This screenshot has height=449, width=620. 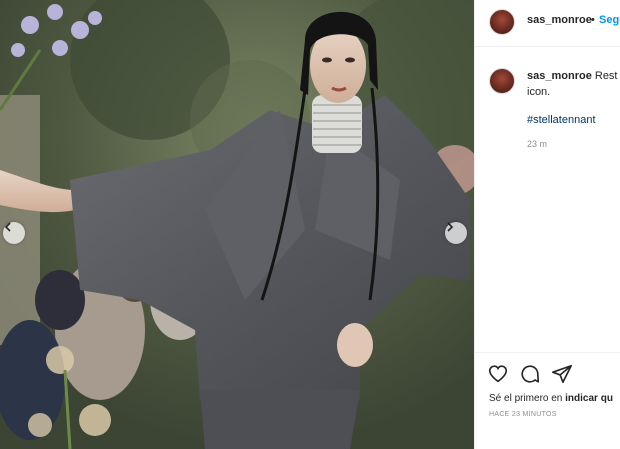 What do you see at coordinates (502, 22) in the screenshot?
I see `avatar` at bounding box center [502, 22].